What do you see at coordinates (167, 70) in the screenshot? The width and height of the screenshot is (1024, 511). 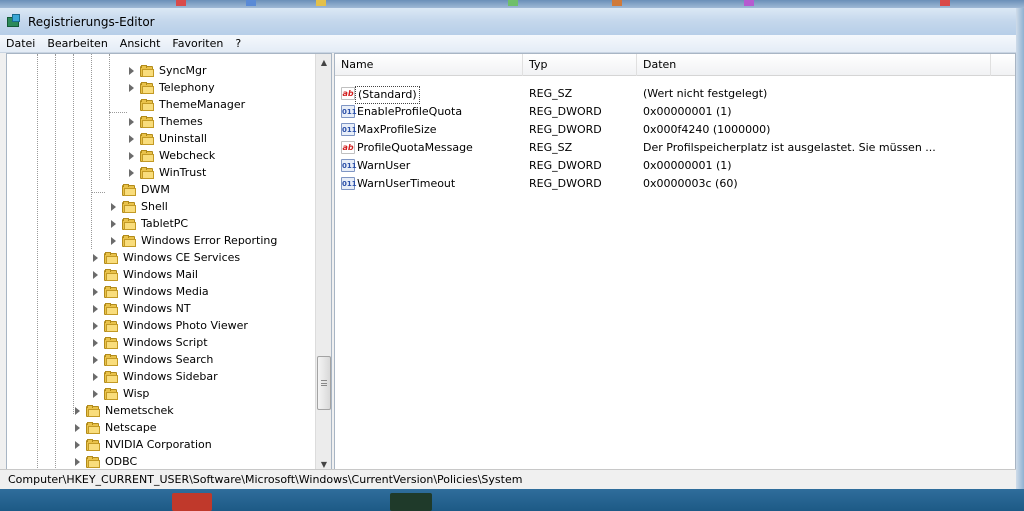 I see `tree-item: SyncMgr` at bounding box center [167, 70].